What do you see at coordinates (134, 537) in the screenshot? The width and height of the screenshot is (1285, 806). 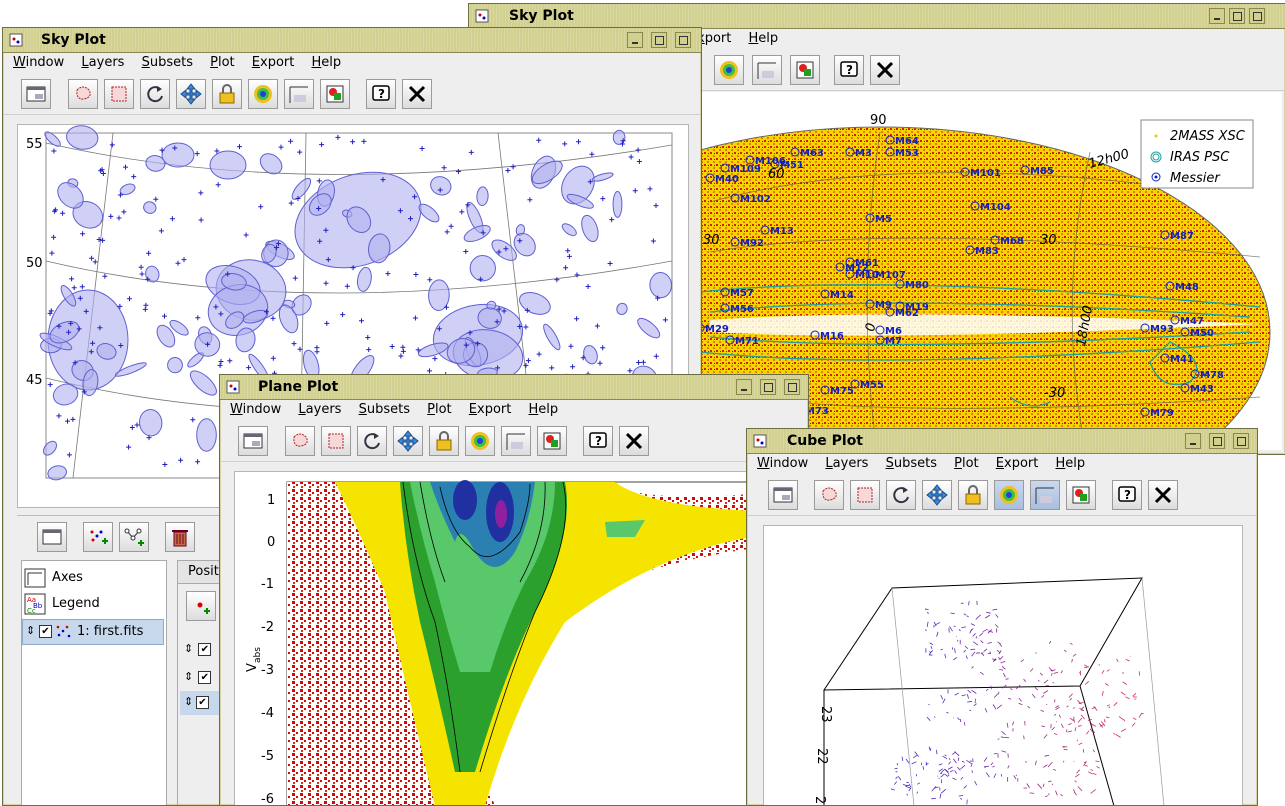 I see `add-link-layer-button` at bounding box center [134, 537].